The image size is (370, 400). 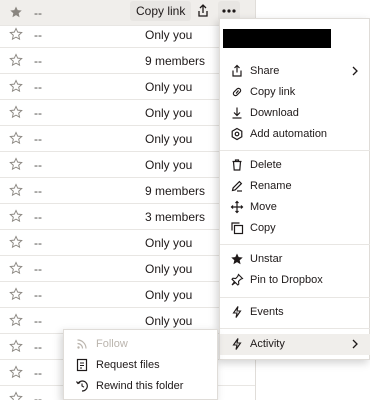 What do you see at coordinates (295, 186) in the screenshot?
I see `menu-item-rename: Rename` at bounding box center [295, 186].